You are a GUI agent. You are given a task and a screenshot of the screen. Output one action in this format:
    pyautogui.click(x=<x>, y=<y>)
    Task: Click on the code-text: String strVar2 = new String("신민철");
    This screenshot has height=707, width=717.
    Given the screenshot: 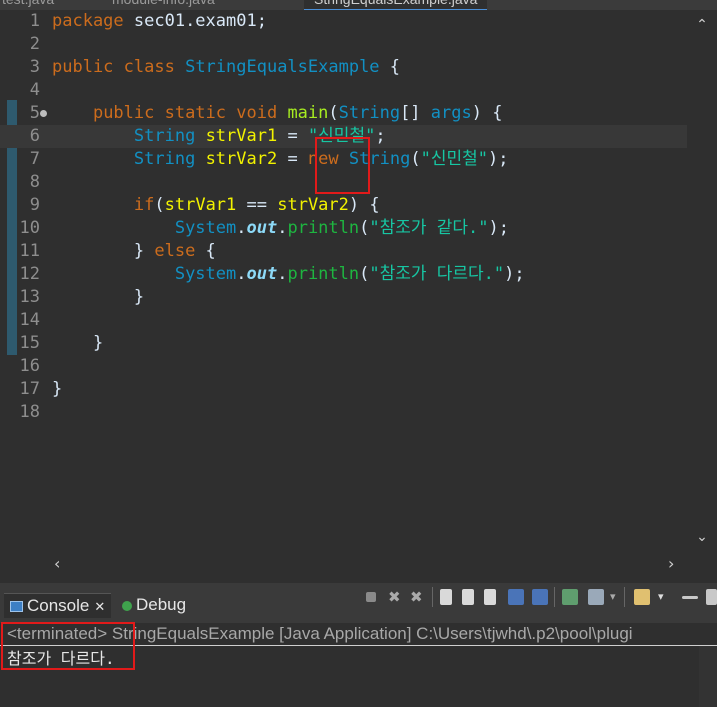 What is the action you would take?
    pyautogui.click(x=321, y=159)
    